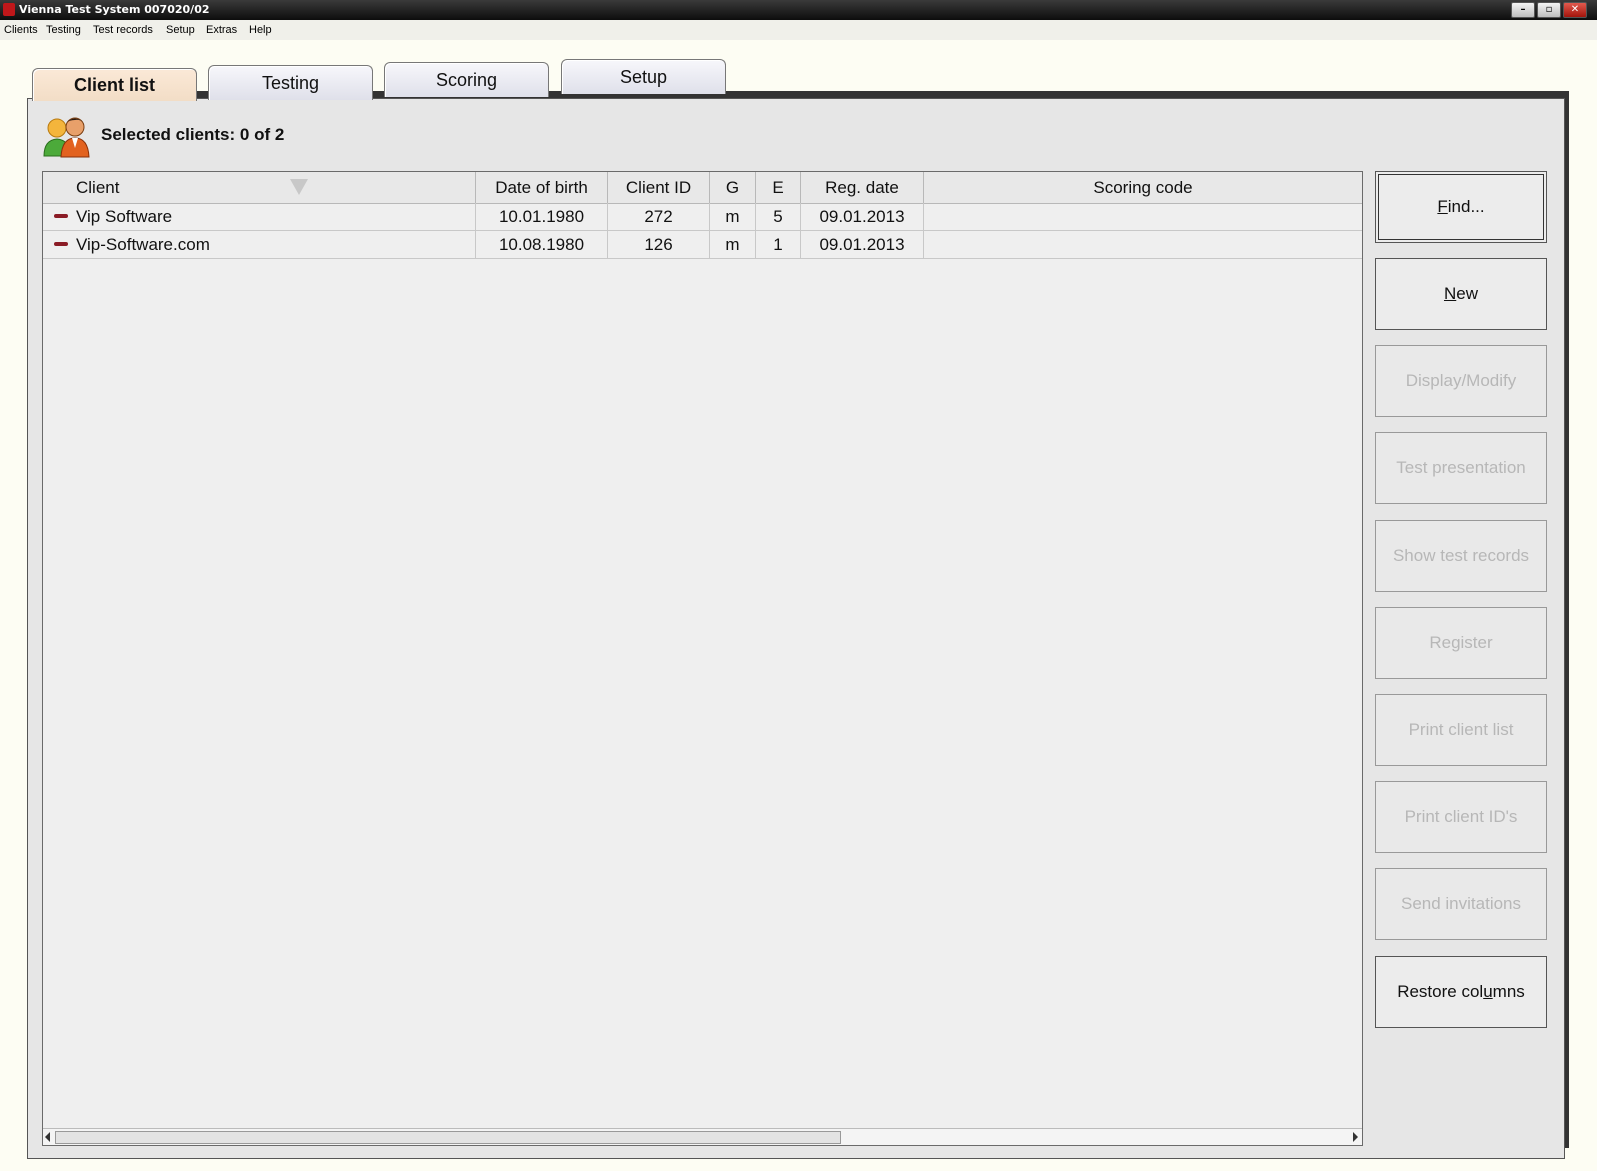  Describe the element at coordinates (798, 10) in the screenshot. I see `title-bar: Vienna Test System 007020/02 – ▫ ✕` at that location.